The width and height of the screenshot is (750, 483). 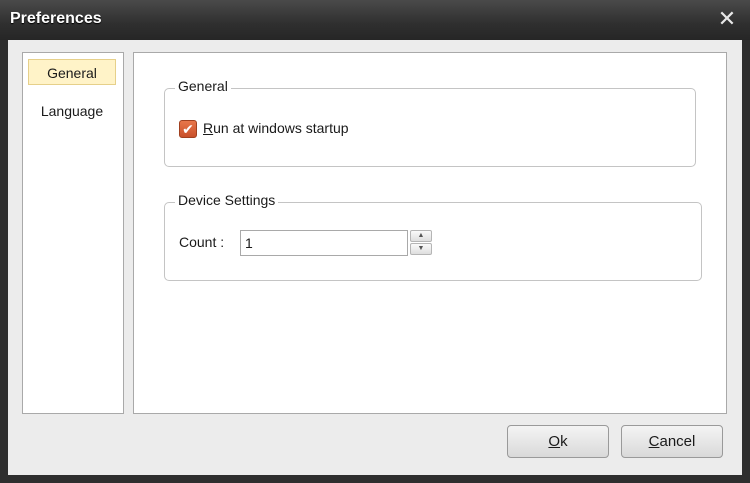 I want to click on nav-item-language: Language, so click(x=72, y=111).